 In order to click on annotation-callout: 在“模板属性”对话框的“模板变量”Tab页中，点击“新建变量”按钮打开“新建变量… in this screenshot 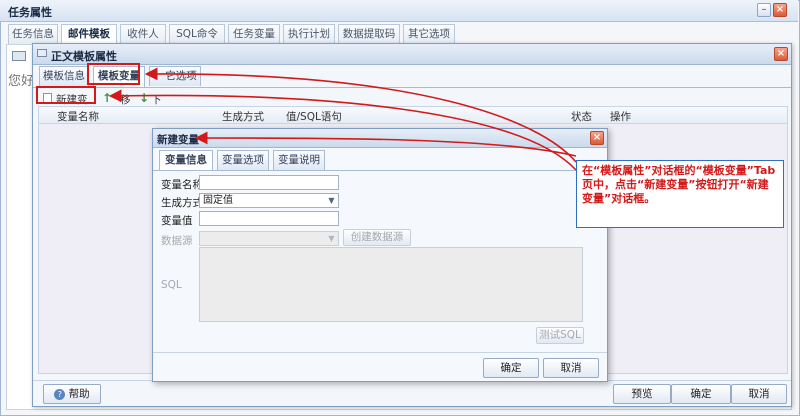, I will do `click(680, 194)`.